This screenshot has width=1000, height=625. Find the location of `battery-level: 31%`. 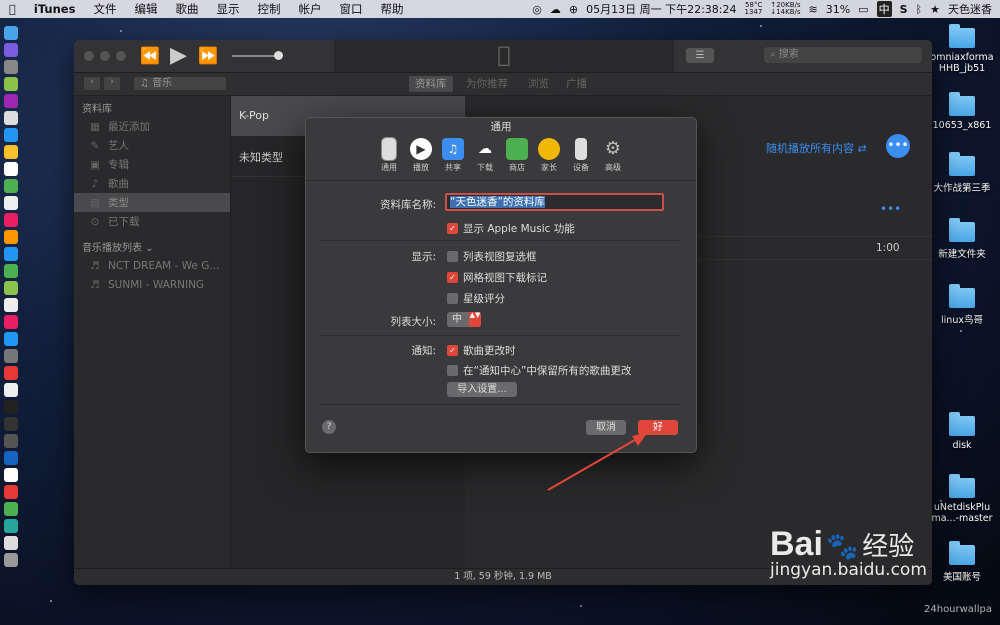

battery-level: 31% is located at coordinates (838, 9).